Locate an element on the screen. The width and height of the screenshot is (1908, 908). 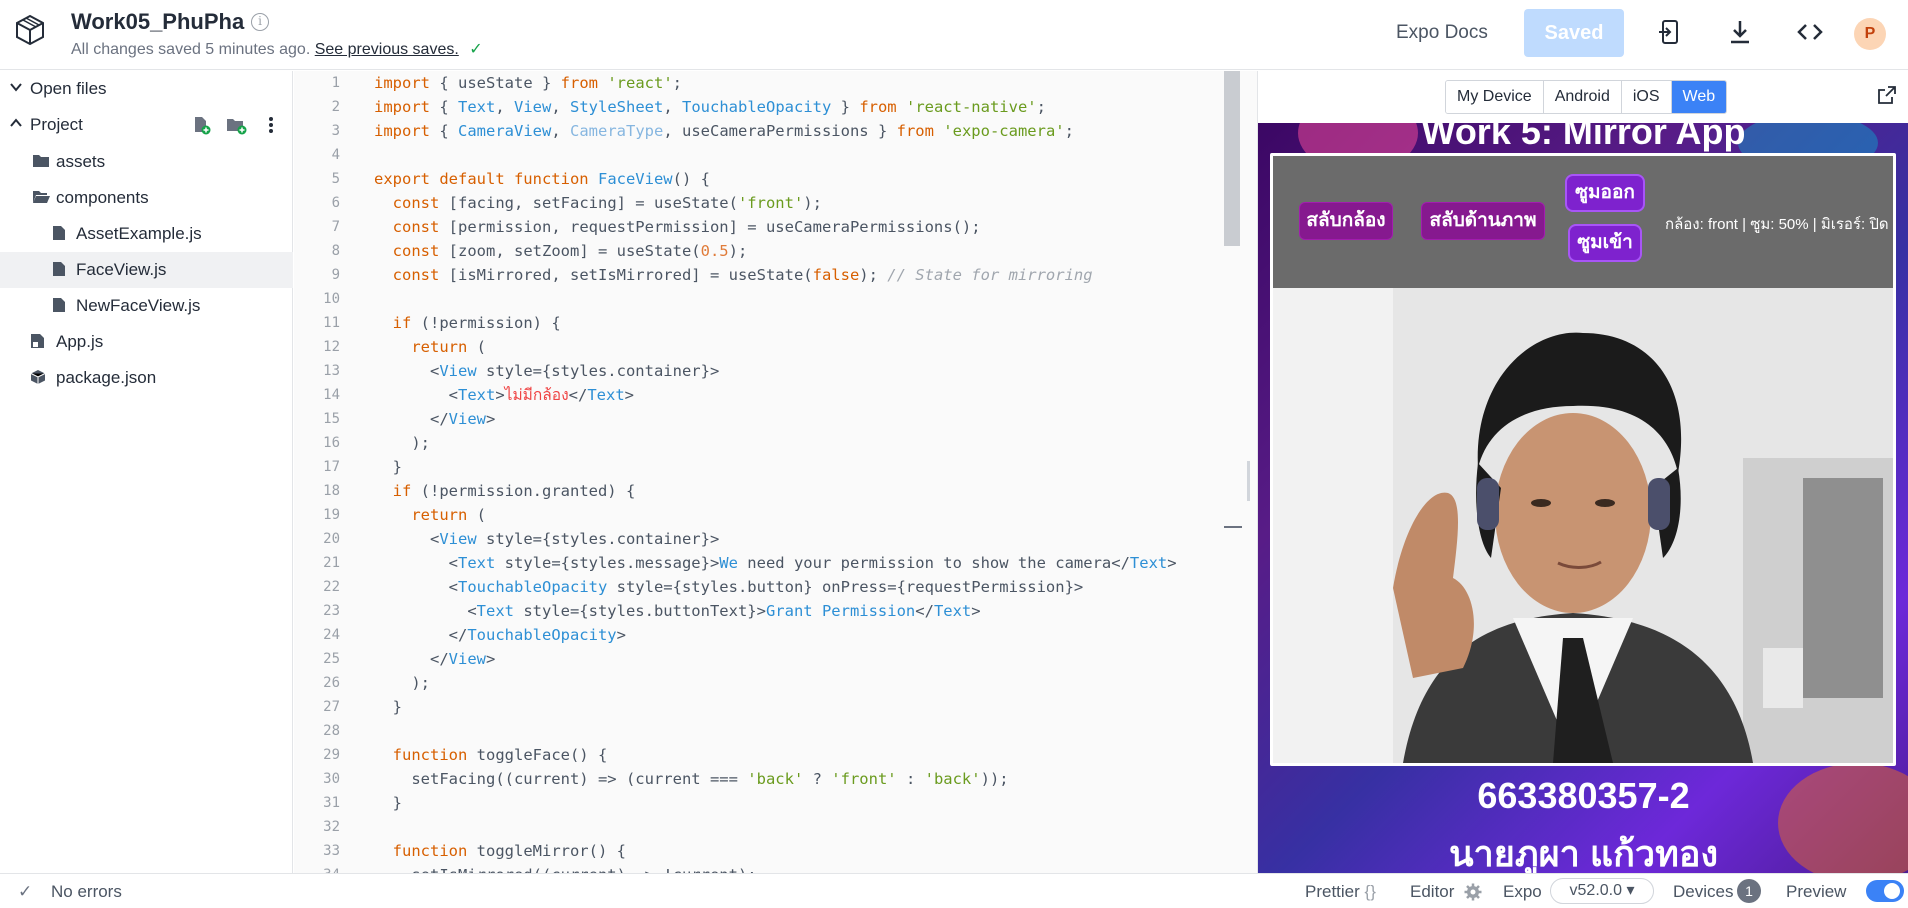
open-files-section: Open files is located at coordinates (146, 89).